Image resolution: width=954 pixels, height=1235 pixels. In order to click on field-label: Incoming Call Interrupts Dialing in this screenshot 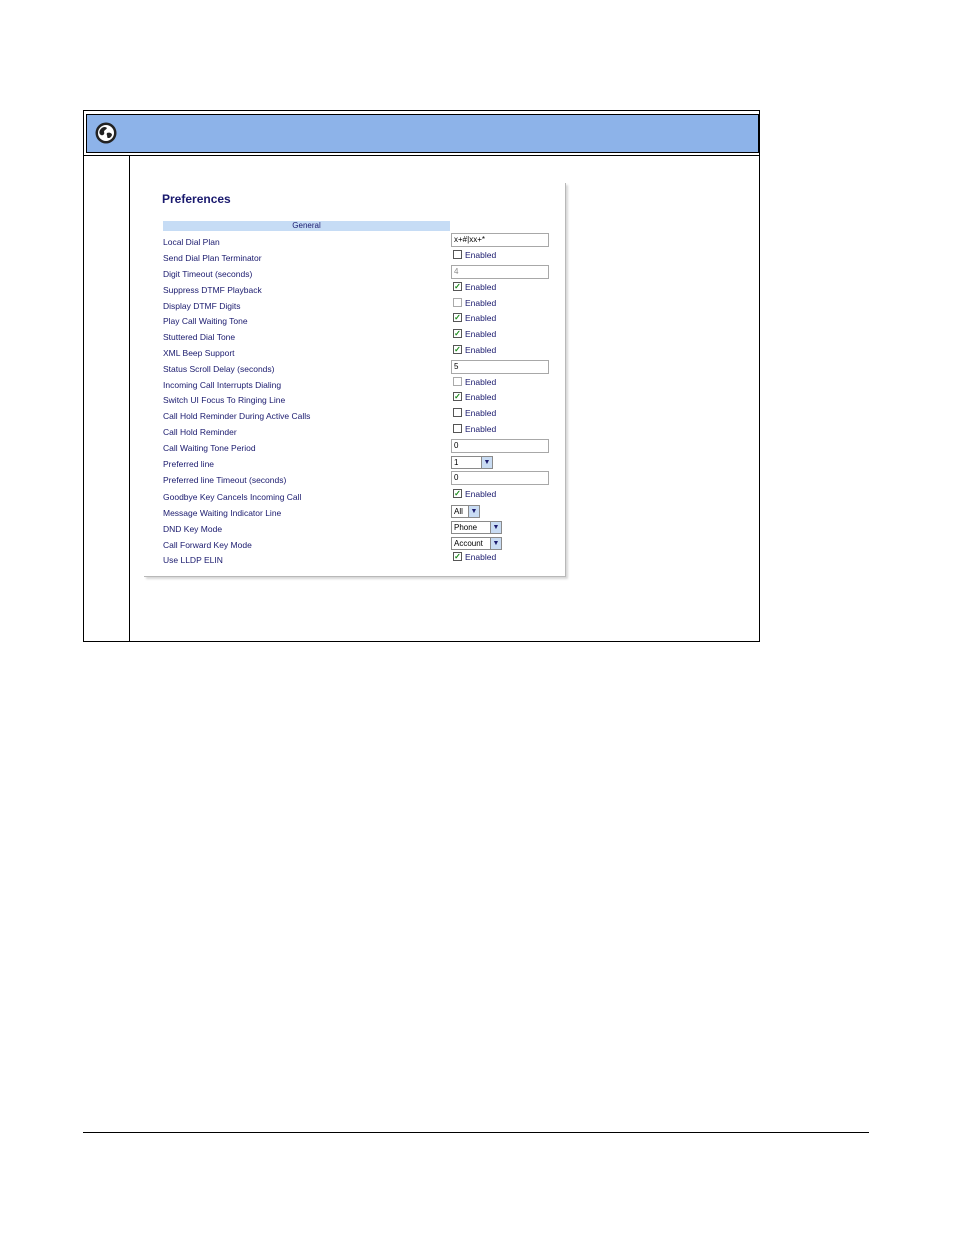, I will do `click(222, 385)`.